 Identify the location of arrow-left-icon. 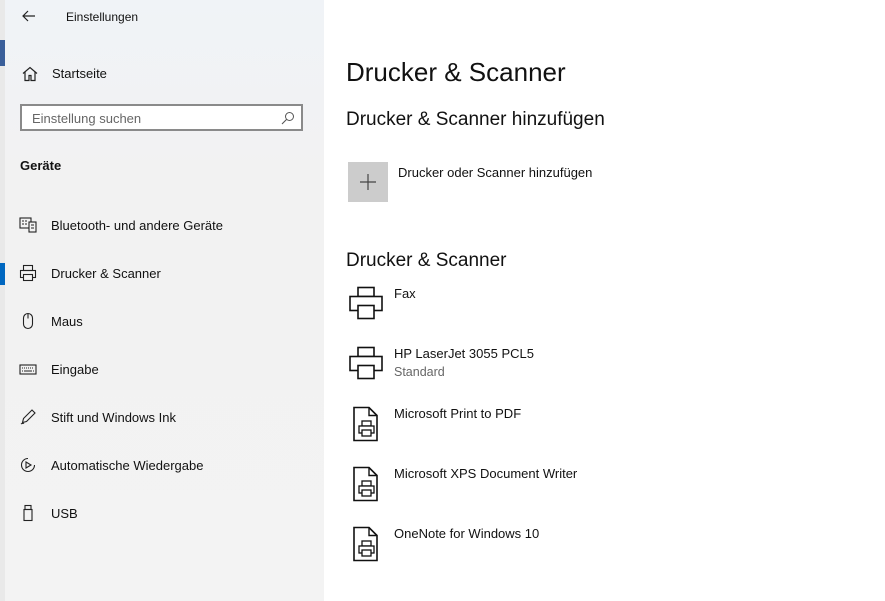
(28, 16).